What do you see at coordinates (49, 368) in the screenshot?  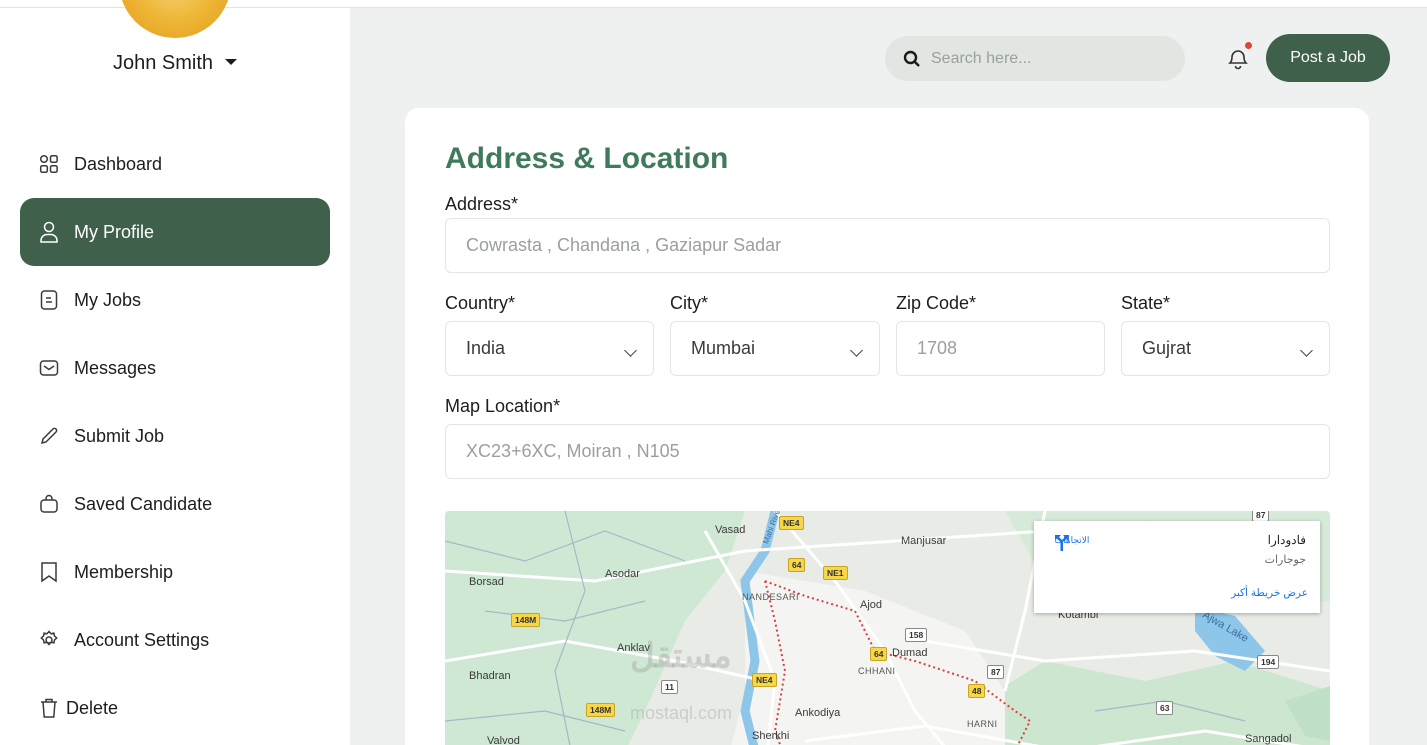 I see `envelope-icon` at bounding box center [49, 368].